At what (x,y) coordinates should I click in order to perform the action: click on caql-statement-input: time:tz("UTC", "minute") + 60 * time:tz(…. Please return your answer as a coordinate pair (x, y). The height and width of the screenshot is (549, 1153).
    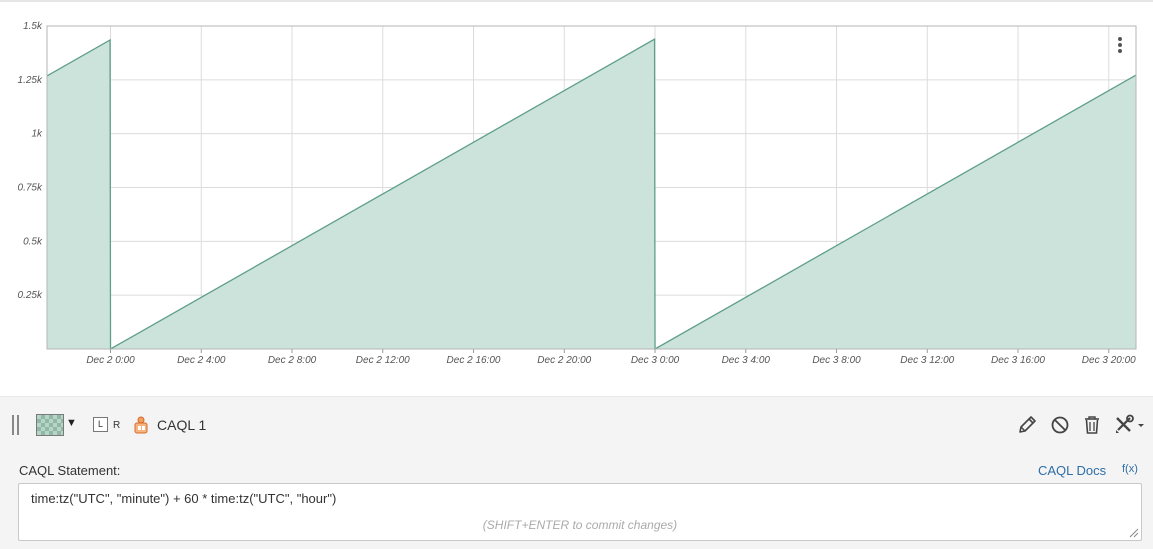
    Looking at the image, I should click on (580, 512).